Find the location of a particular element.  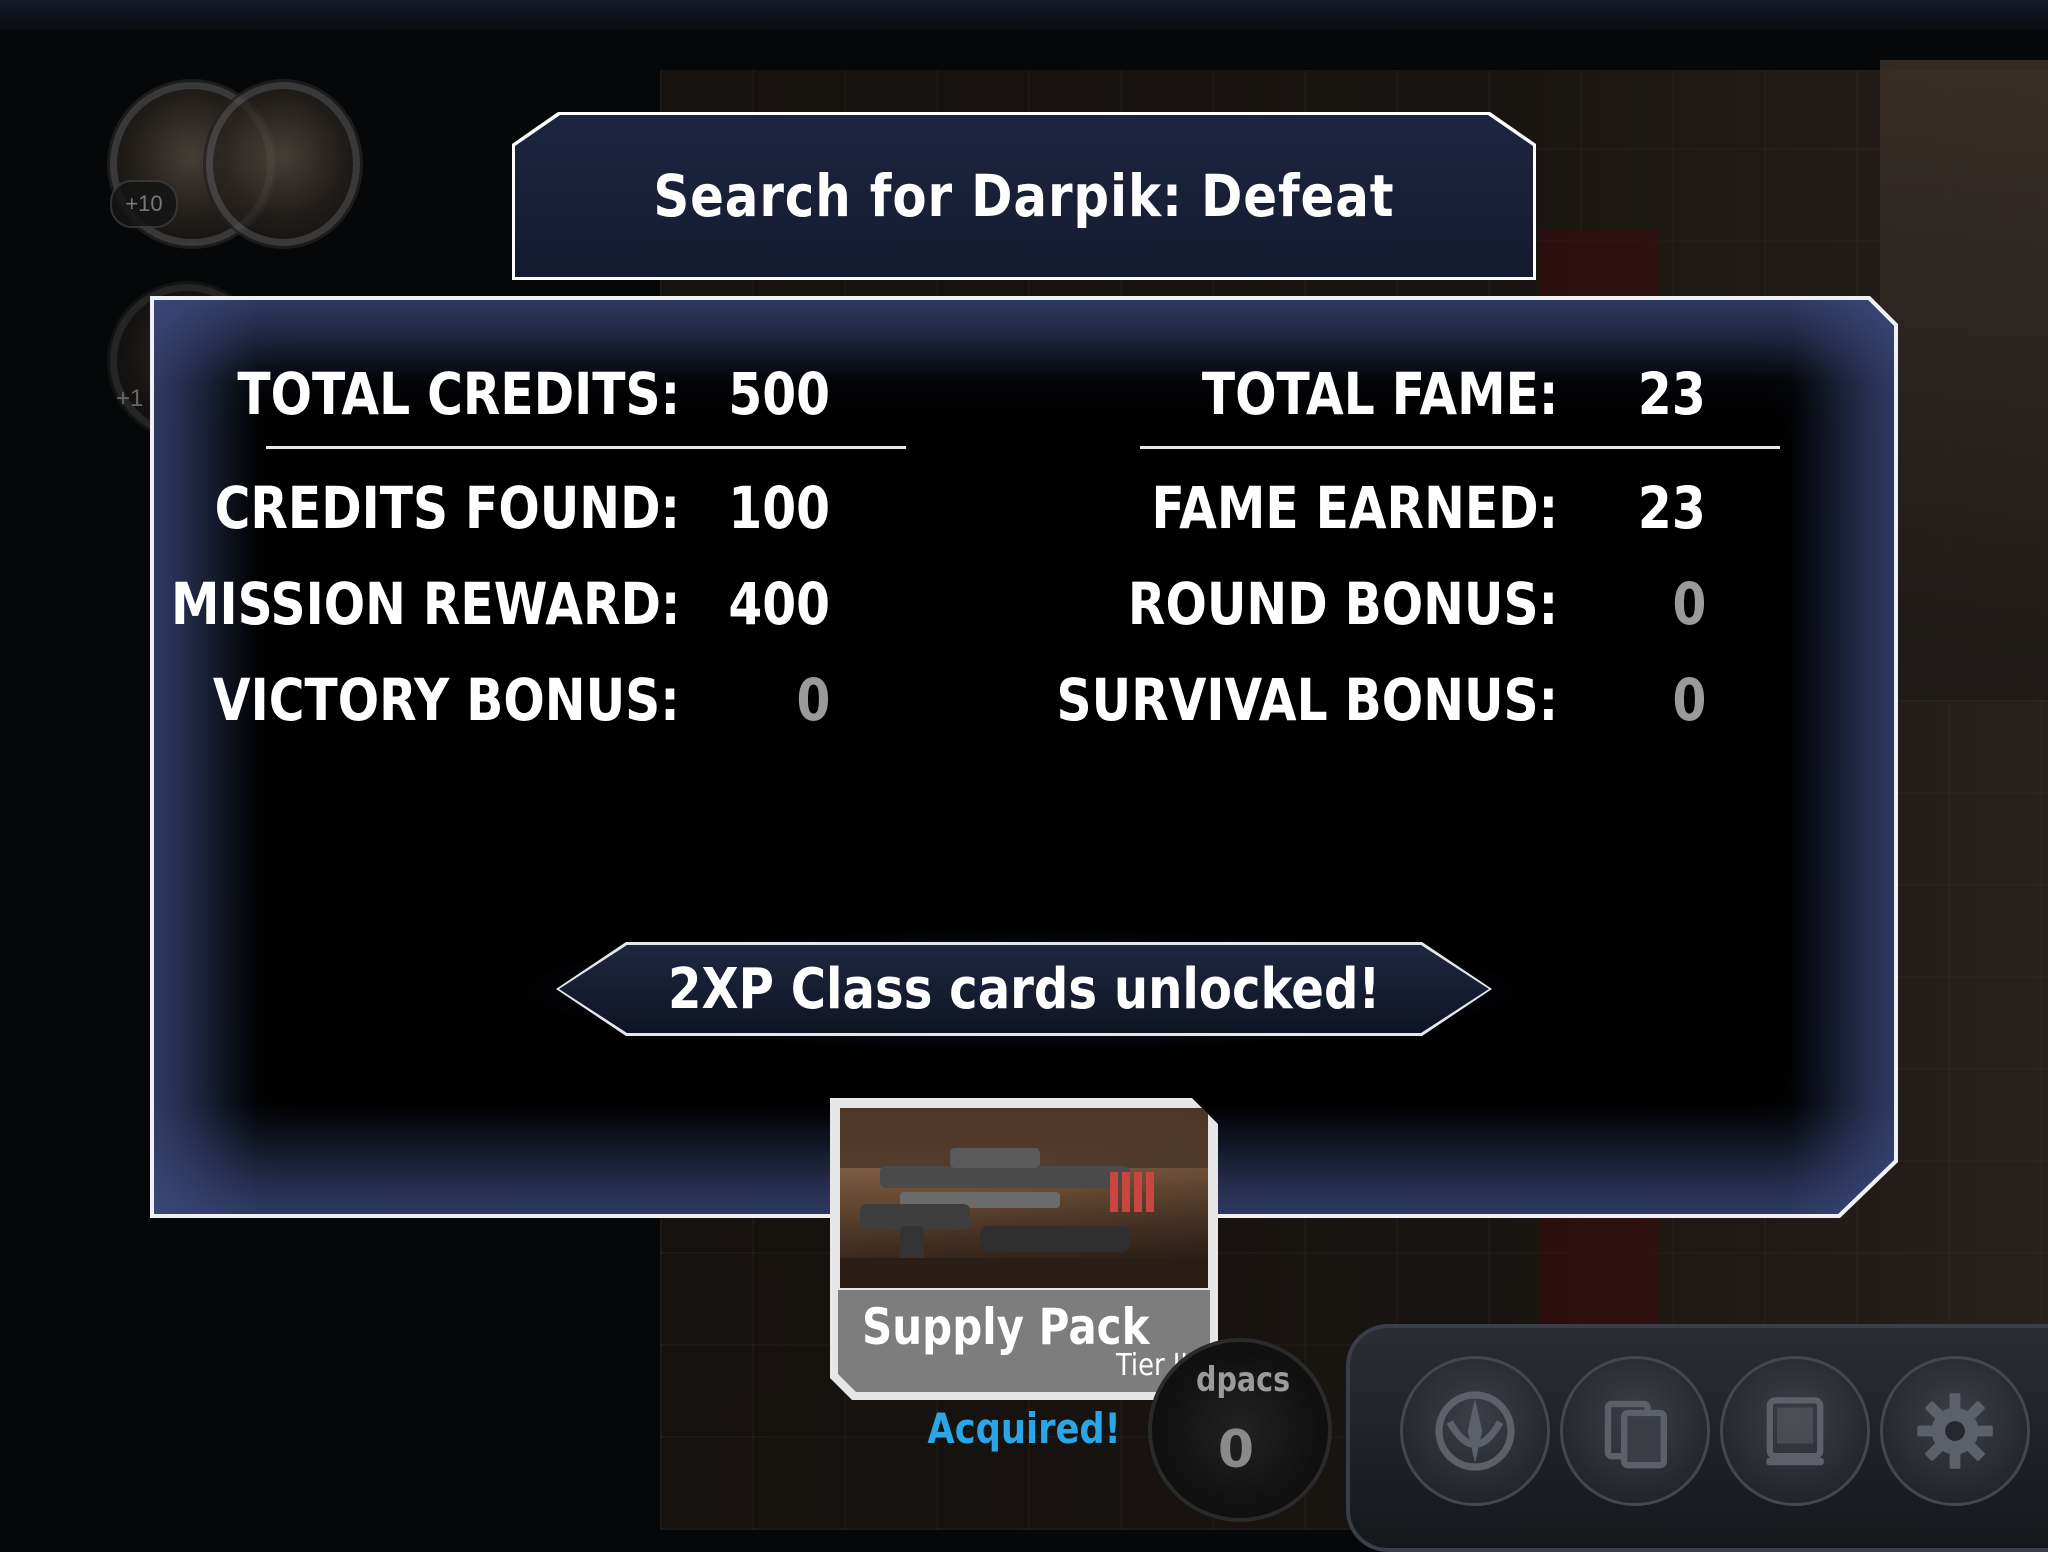

total-fame-label: TOTAL FAME: is located at coordinates (1379, 394).